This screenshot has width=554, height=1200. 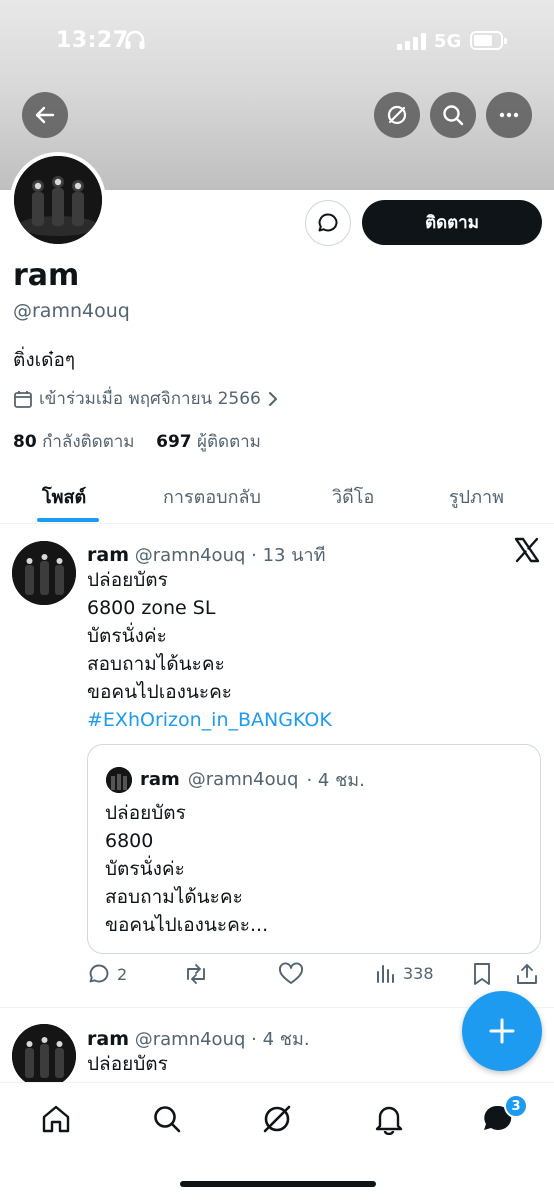 I want to click on back-button, so click(x=45, y=115).